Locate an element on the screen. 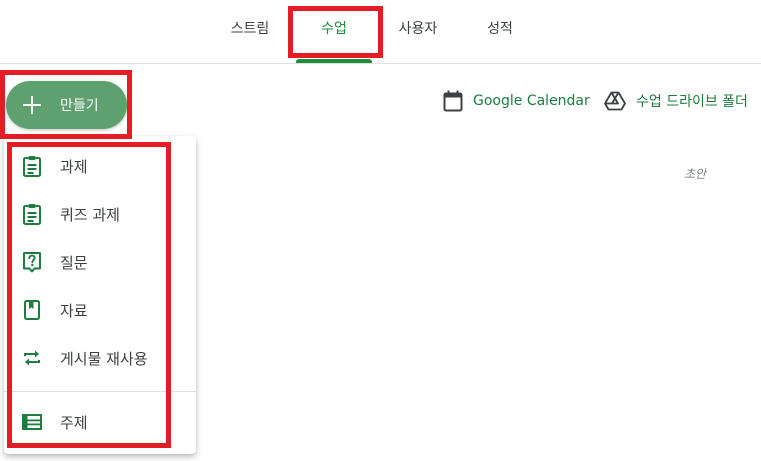  menu-item-material: 자료 is located at coordinates (100, 310).